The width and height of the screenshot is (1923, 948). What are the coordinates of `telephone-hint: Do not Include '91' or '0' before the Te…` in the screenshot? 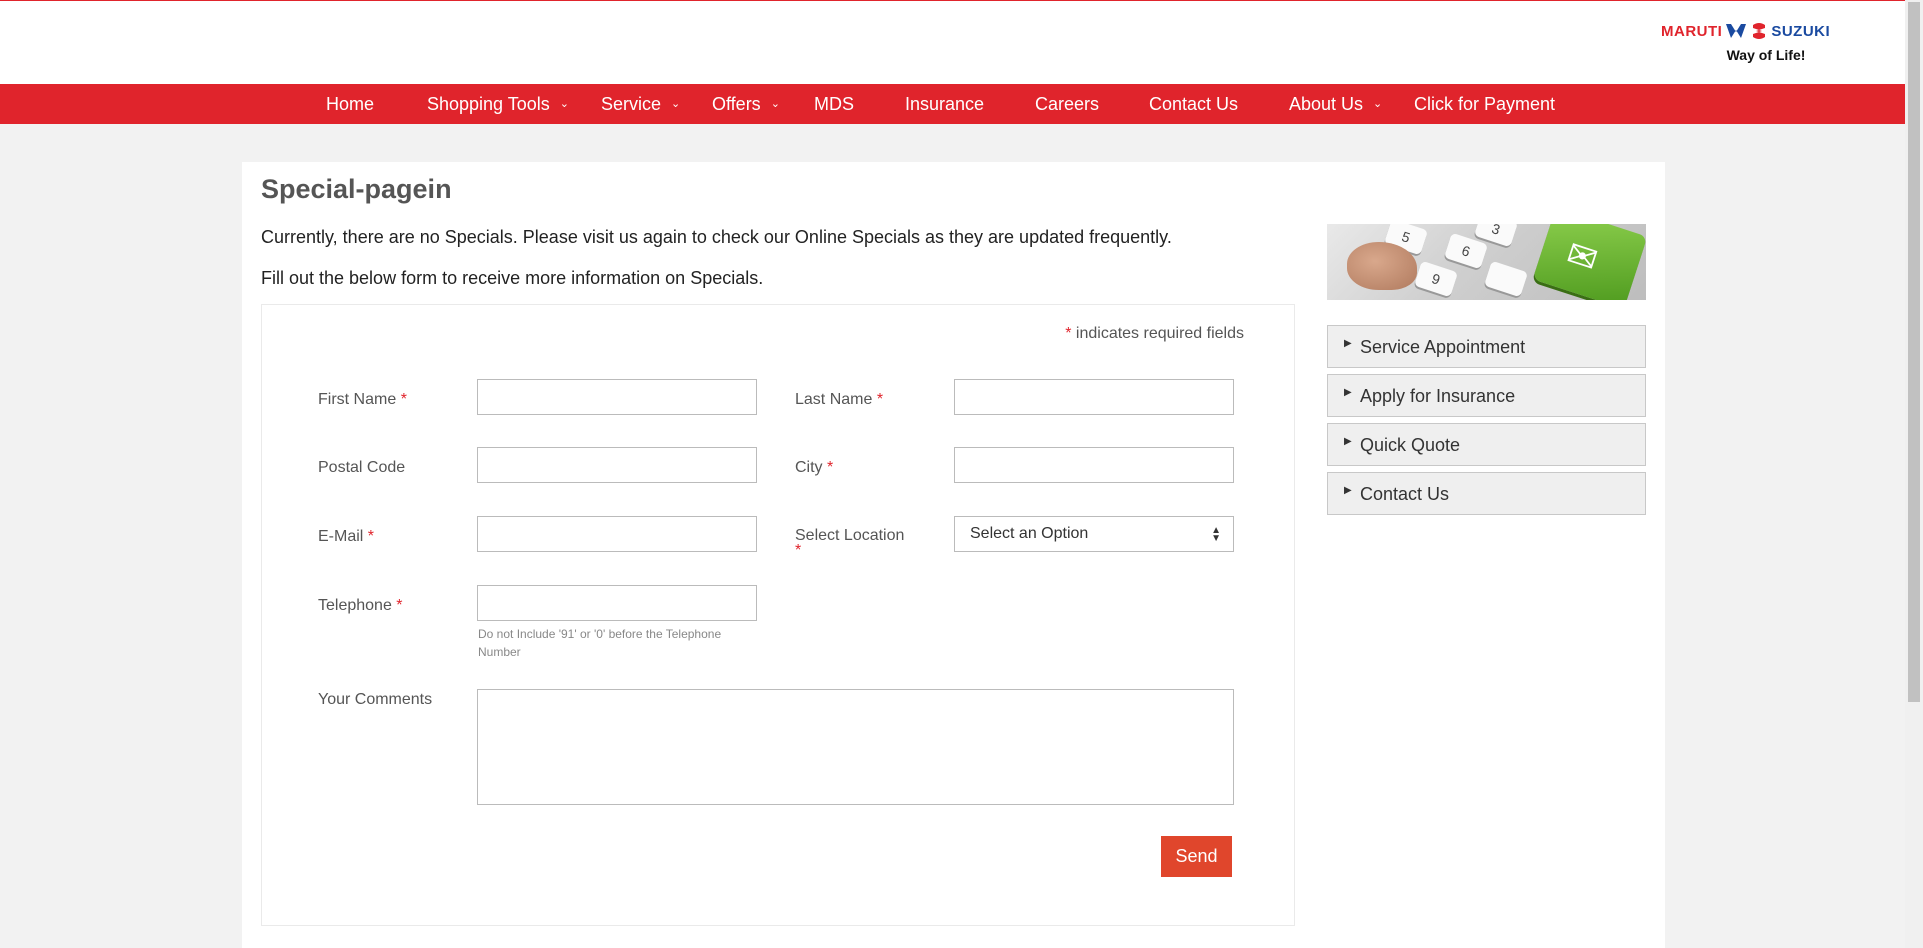 It's located at (600, 643).